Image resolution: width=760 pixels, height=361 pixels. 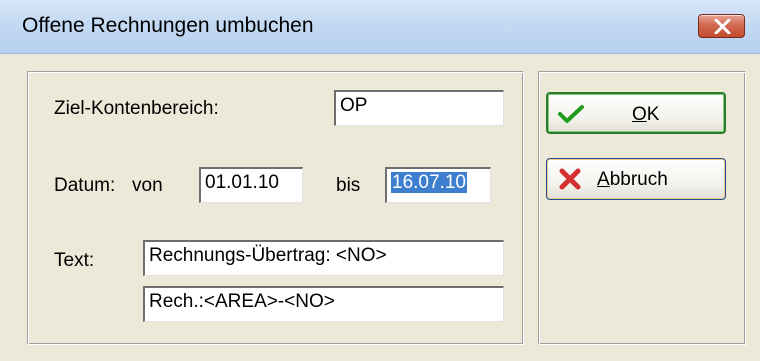 What do you see at coordinates (419, 108) in the screenshot?
I see `ziel-kontenbereich-input: OP` at bounding box center [419, 108].